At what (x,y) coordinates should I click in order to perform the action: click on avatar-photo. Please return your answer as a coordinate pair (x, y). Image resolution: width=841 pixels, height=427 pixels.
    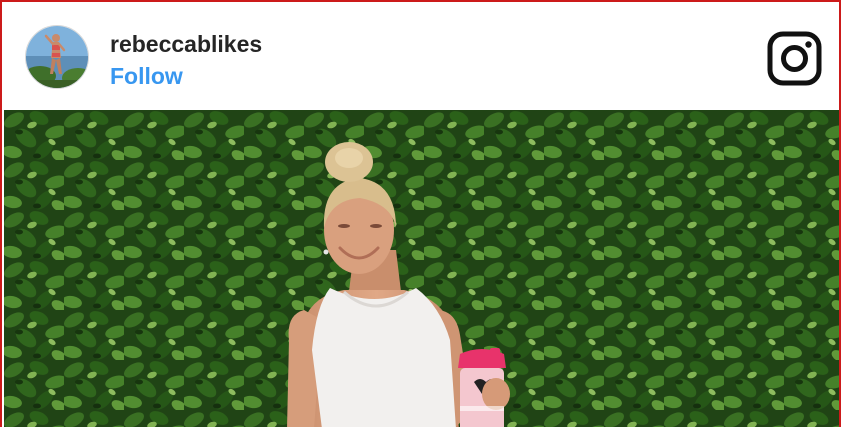
    Looking at the image, I should click on (57, 57).